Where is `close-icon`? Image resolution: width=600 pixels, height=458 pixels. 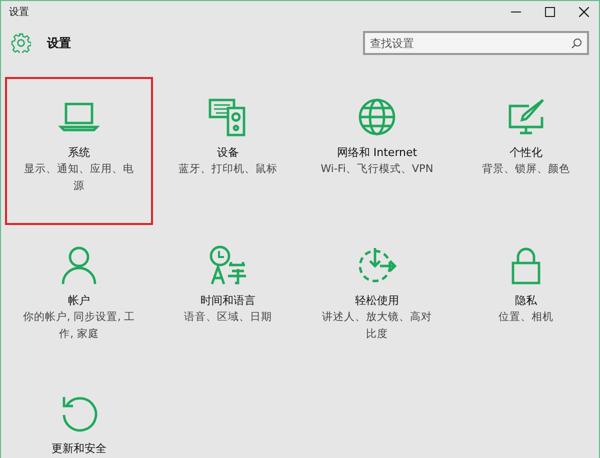
close-icon is located at coordinates (584, 12).